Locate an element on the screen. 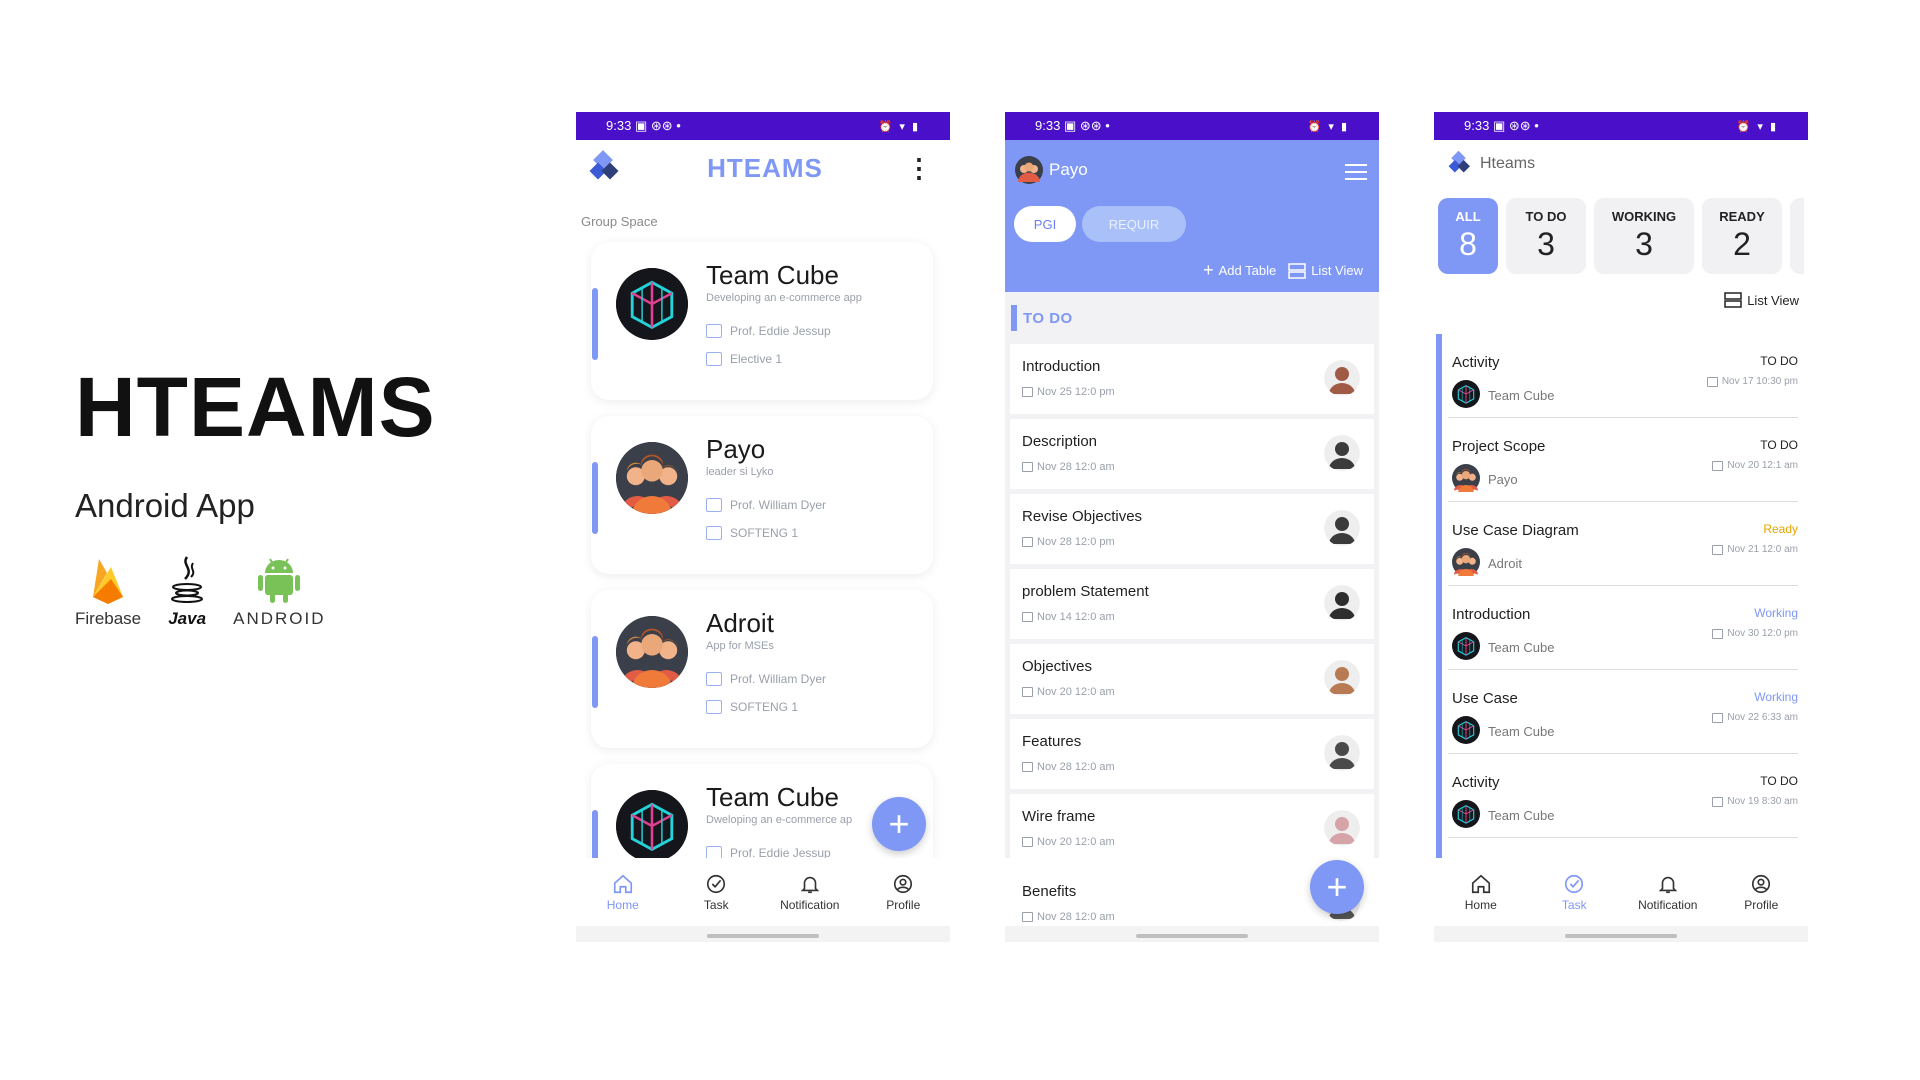  group-name: Team Cube is located at coordinates (772, 797).